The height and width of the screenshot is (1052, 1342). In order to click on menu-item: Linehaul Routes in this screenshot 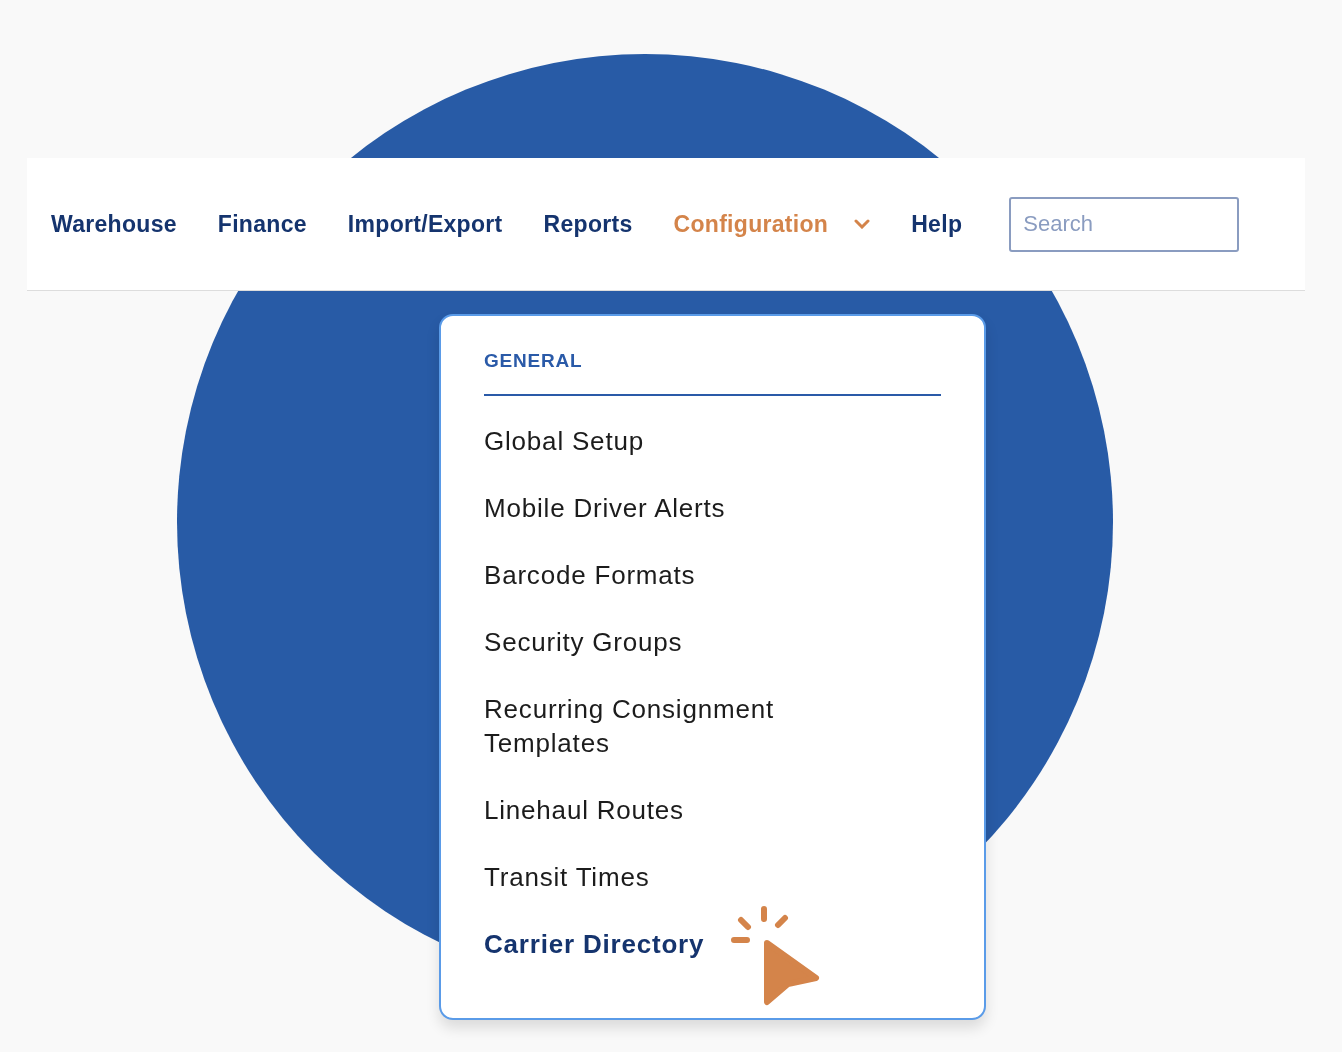, I will do `click(664, 810)`.